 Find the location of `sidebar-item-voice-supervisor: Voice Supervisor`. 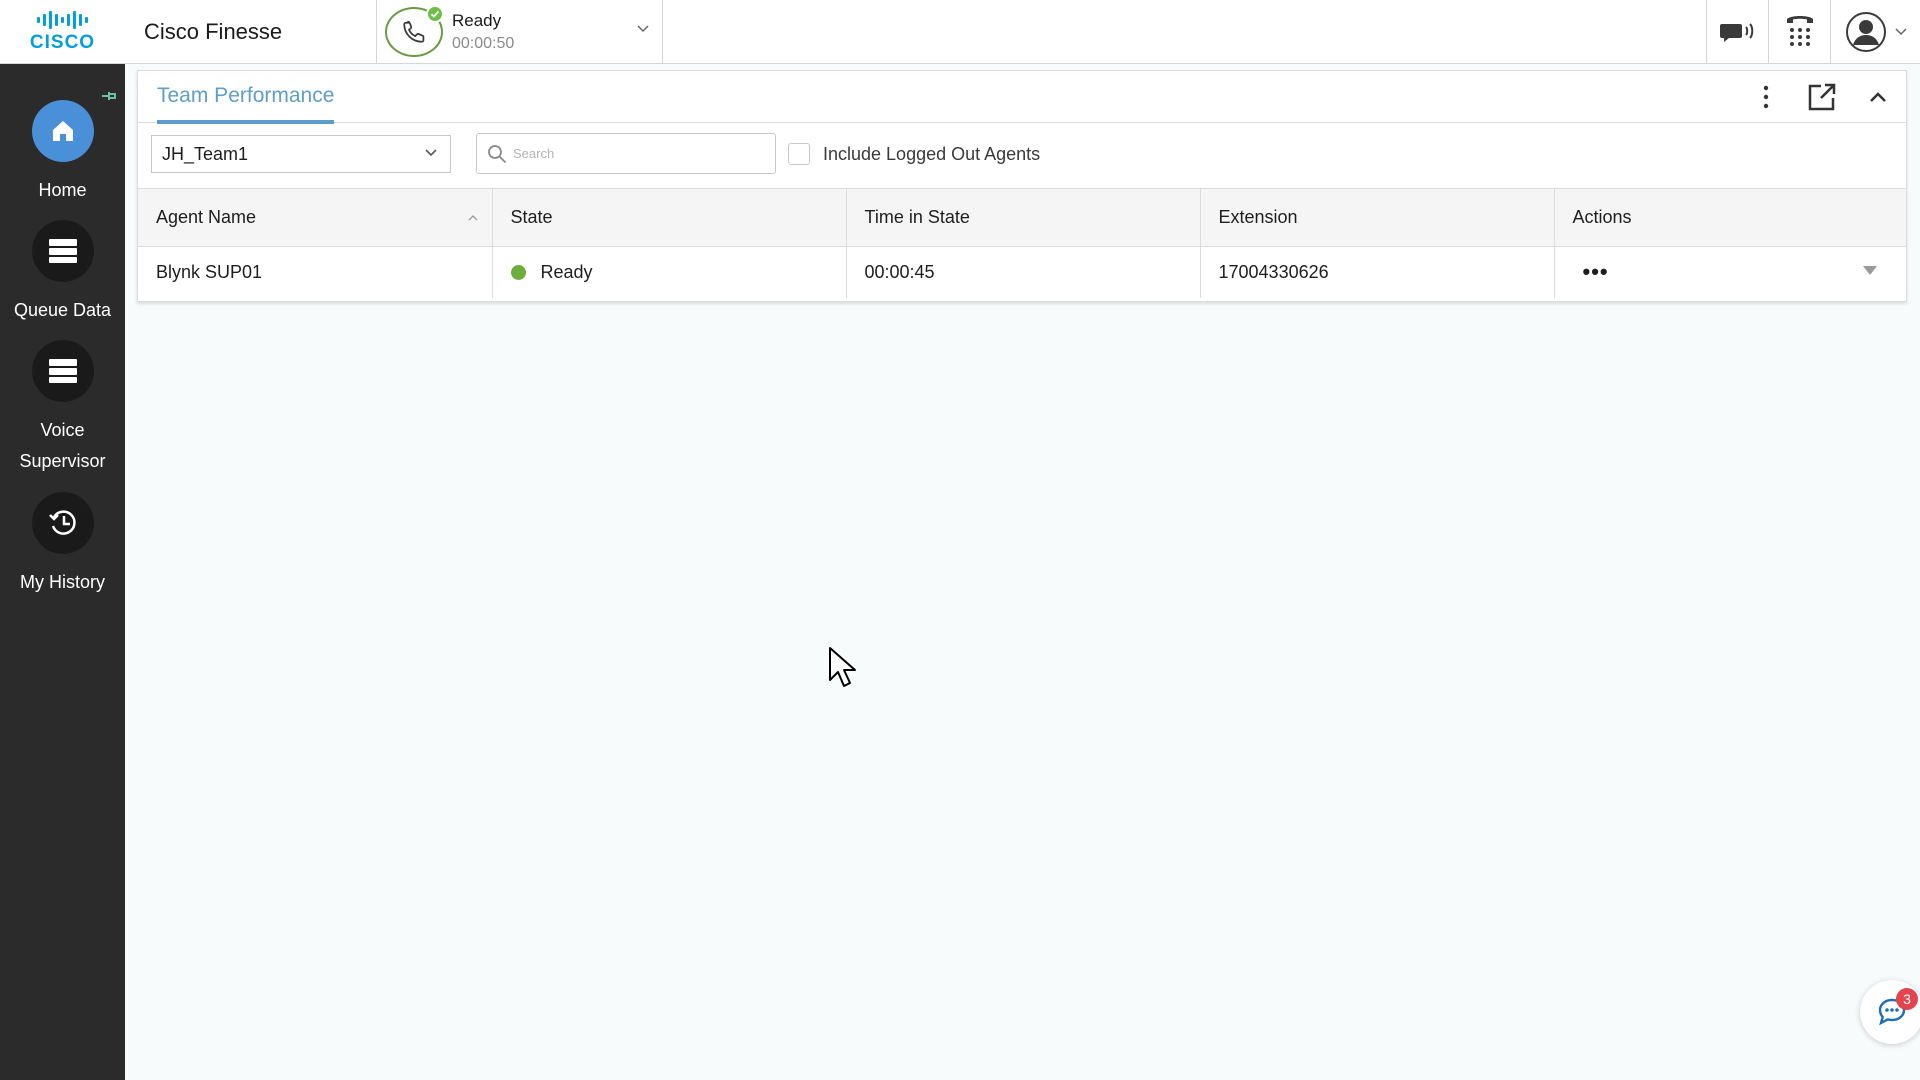

sidebar-item-voice-supervisor: Voice Supervisor is located at coordinates (62, 408).